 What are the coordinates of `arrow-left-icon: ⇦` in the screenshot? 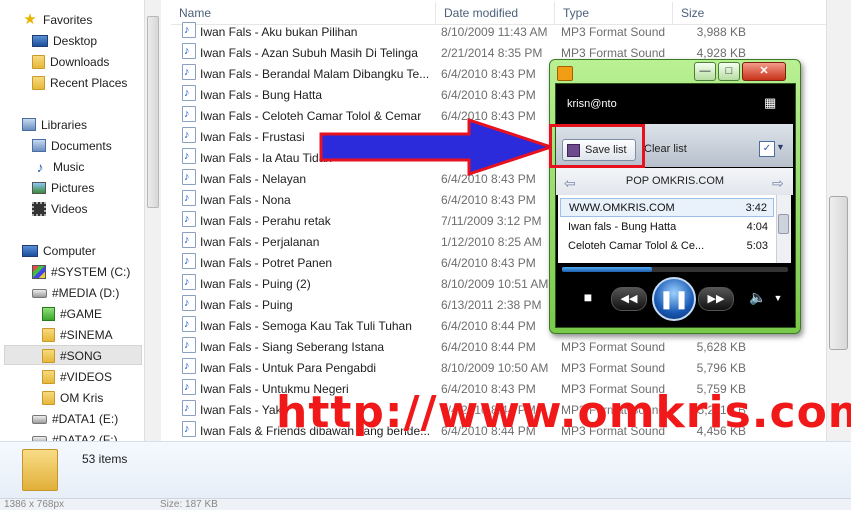 It's located at (570, 183).